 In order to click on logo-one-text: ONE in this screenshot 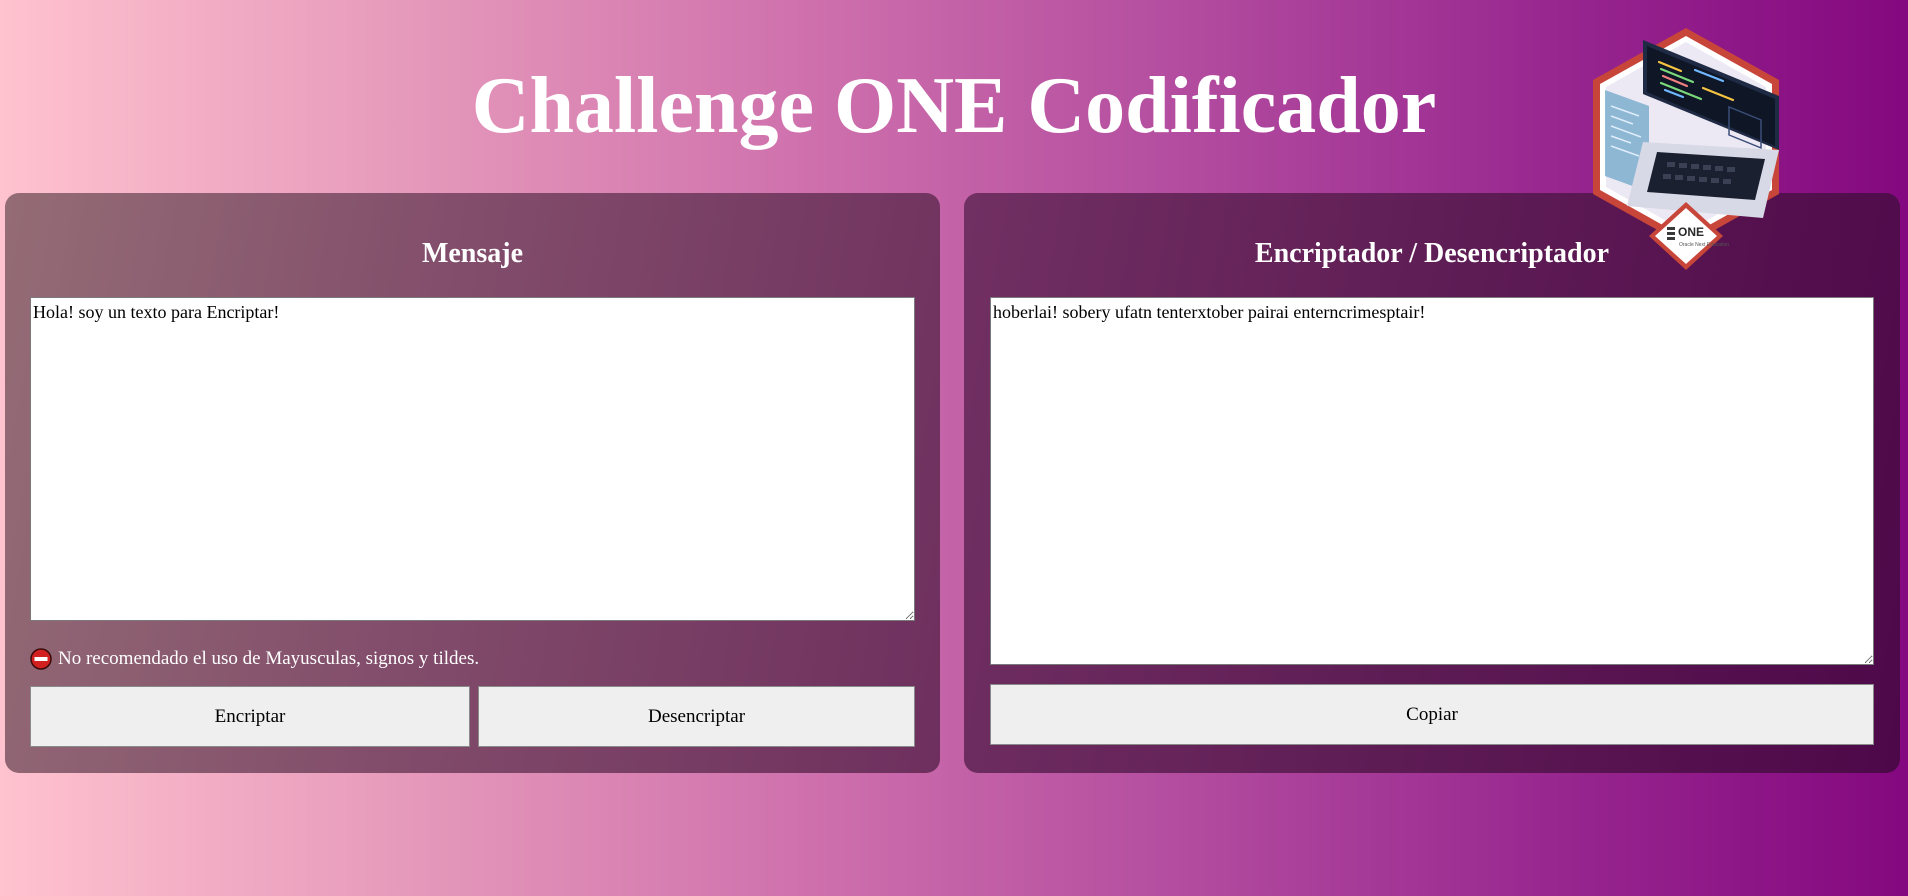, I will do `click(1691, 232)`.